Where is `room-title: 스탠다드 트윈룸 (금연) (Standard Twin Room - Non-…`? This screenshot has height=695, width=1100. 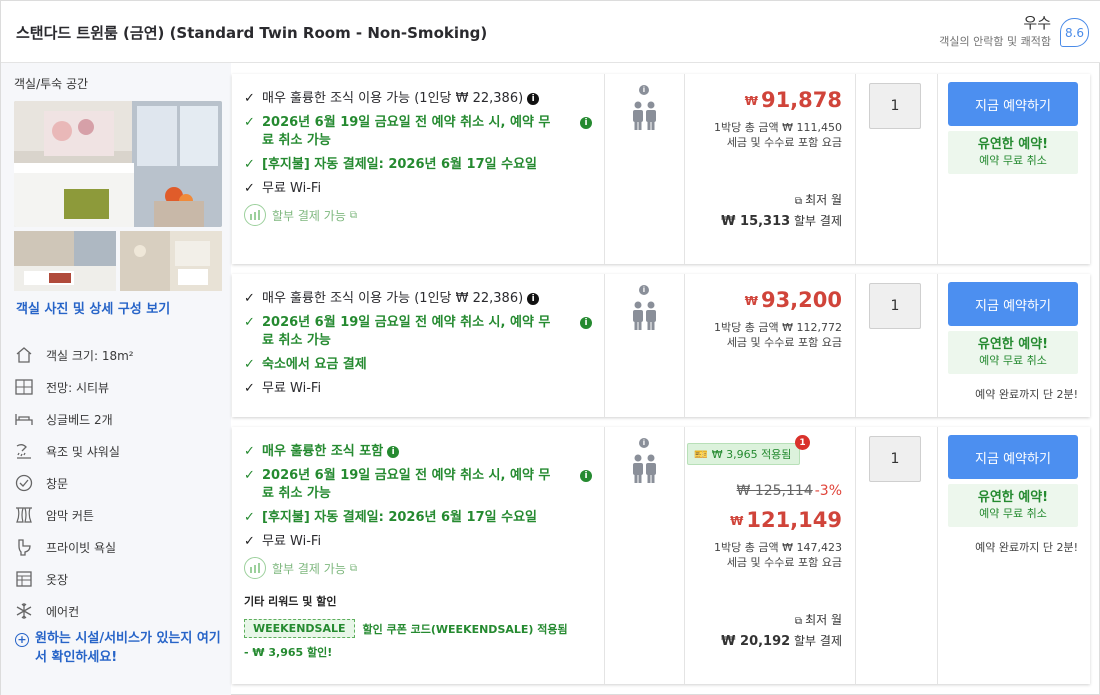
room-title: 스탠다드 트윈룸 (금연) (Standard Twin Room - Non-… is located at coordinates (252, 33).